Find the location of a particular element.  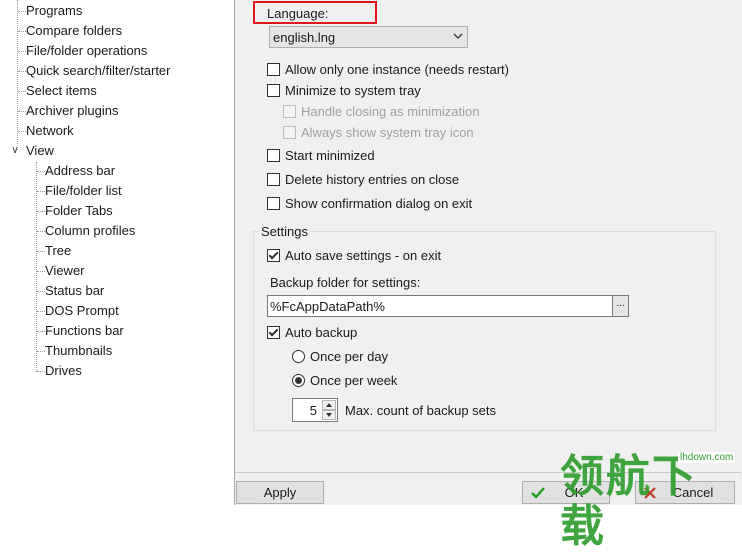

tree-item-dos-prompt: DOS Prompt is located at coordinates (82, 311).